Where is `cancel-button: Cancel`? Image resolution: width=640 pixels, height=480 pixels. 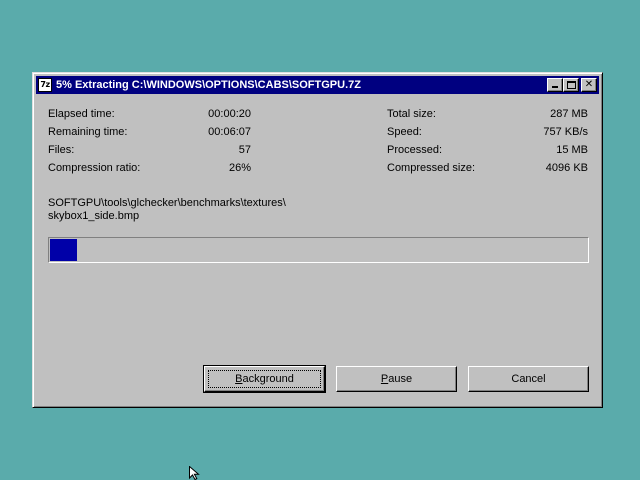 cancel-button: Cancel is located at coordinates (528, 379).